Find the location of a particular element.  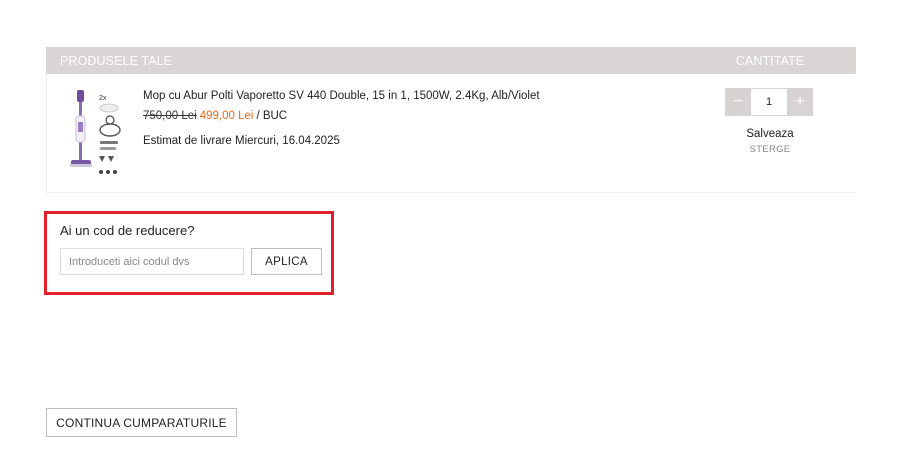

product-thumbnail: 2x is located at coordinates (95, 134).